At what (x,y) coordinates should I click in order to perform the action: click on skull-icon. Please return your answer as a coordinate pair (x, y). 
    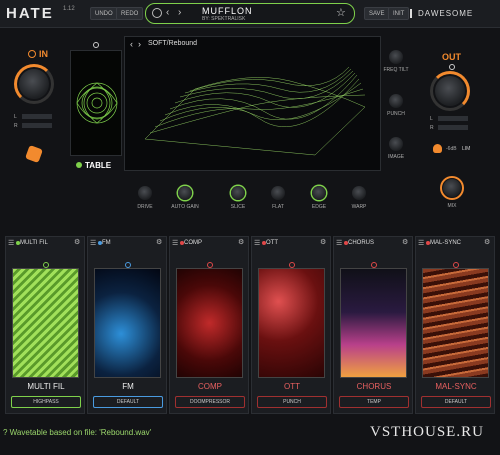
    Looking at the image, I should click on (437, 148).